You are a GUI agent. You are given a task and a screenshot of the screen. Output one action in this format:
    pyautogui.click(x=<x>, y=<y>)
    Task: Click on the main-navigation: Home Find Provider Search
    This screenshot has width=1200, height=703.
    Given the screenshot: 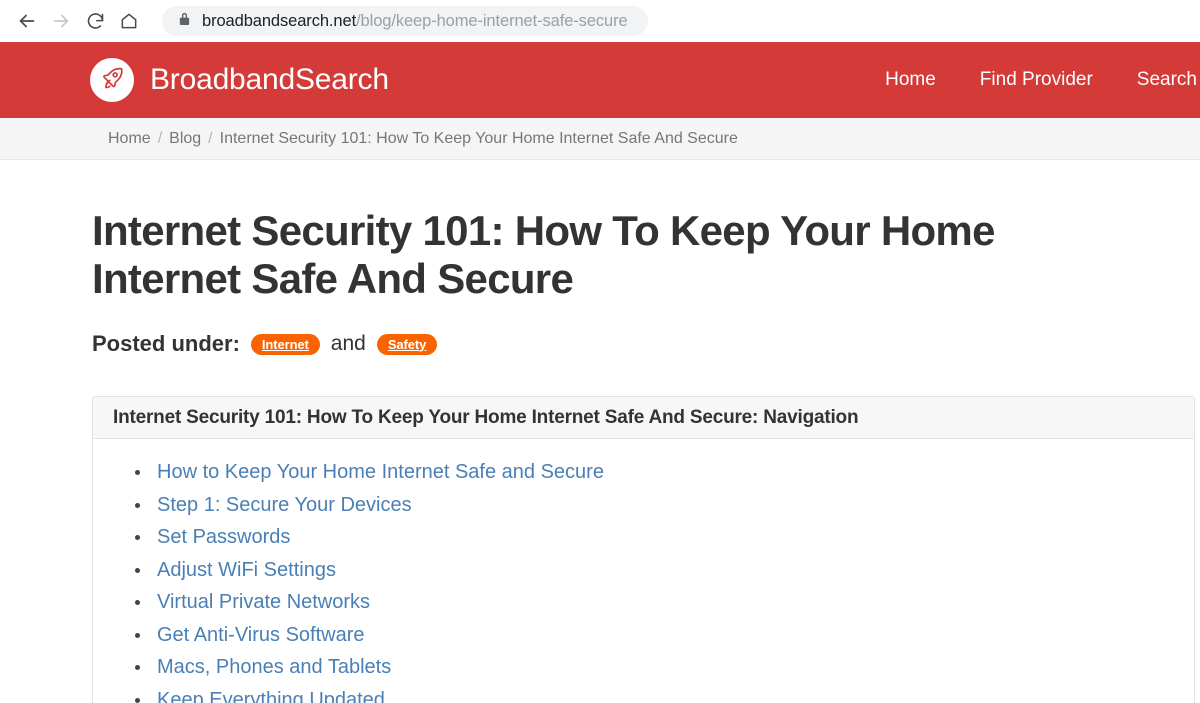 What is the action you would take?
    pyautogui.click(x=1020, y=80)
    